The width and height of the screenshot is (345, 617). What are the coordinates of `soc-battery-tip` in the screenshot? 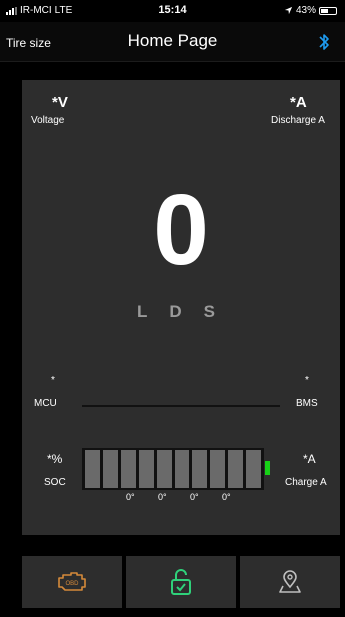 It's located at (267, 468).